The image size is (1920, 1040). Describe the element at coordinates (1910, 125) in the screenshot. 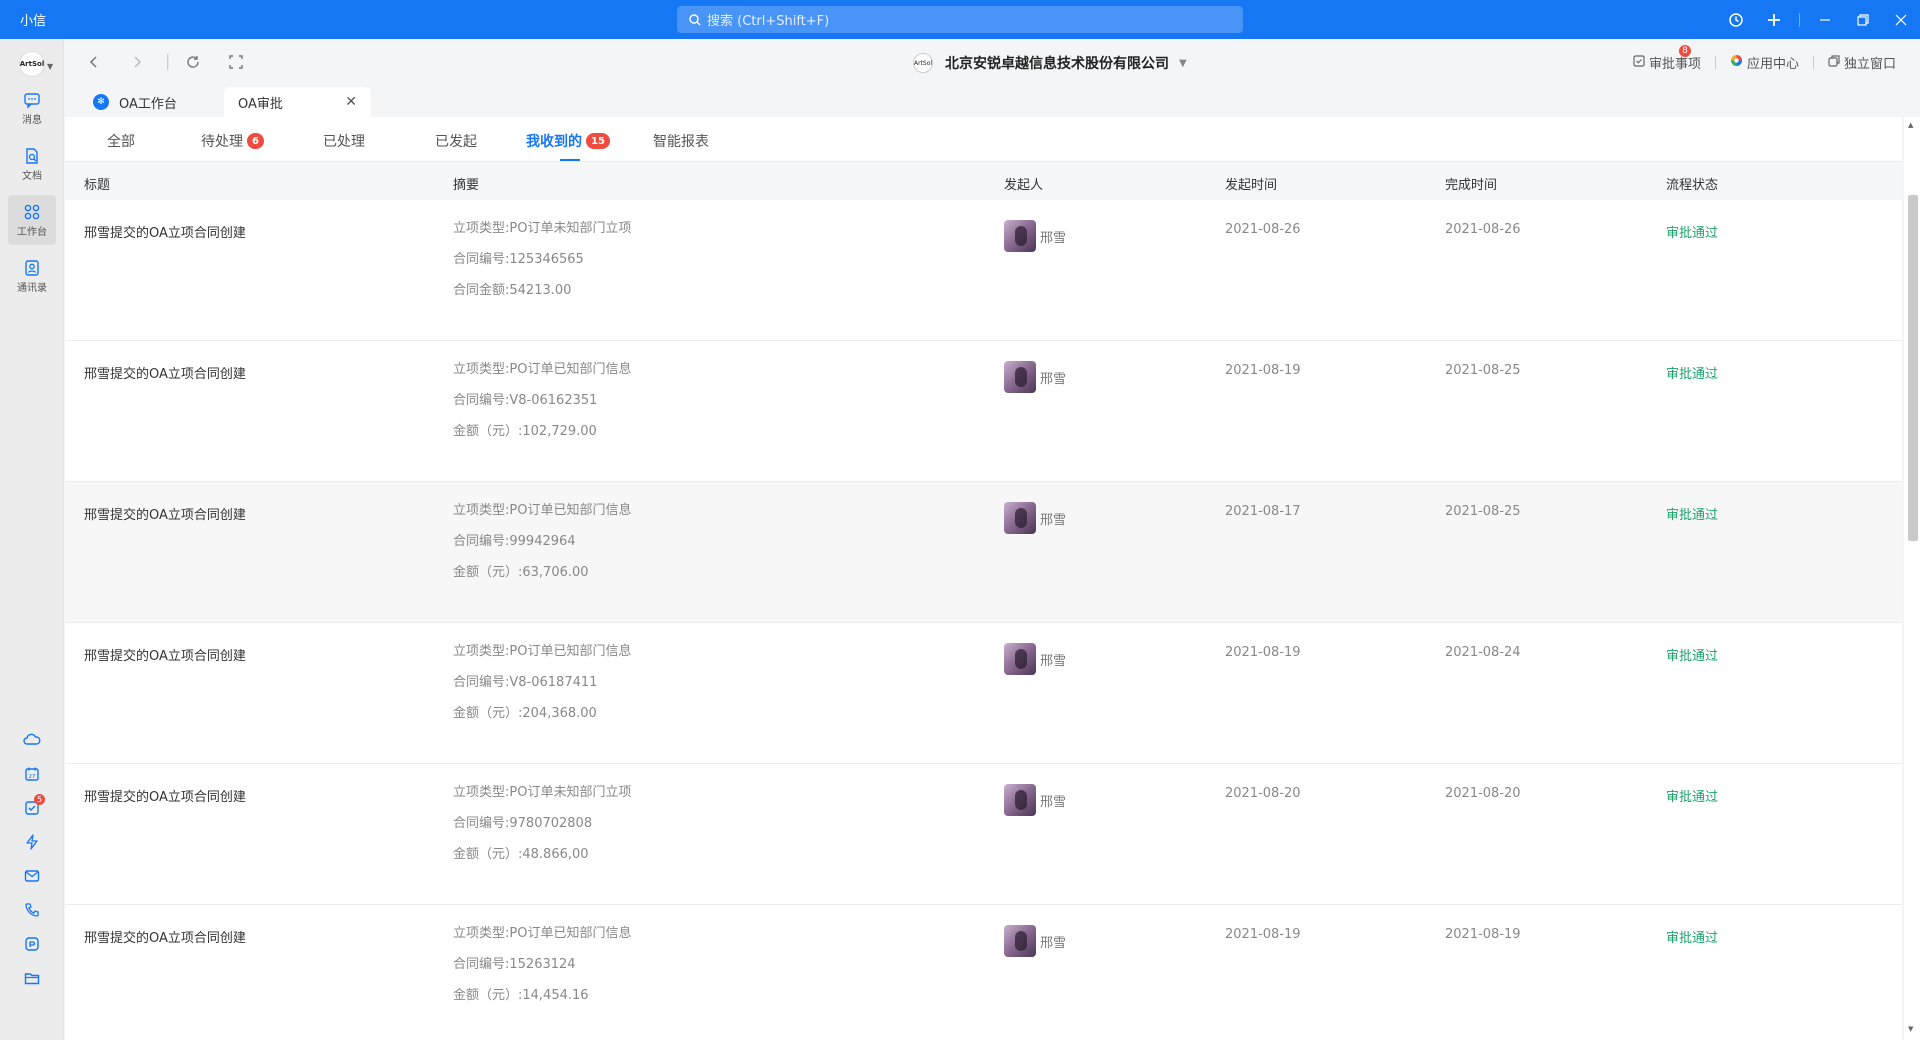

I see `scroll-up-icon: ▲` at that location.